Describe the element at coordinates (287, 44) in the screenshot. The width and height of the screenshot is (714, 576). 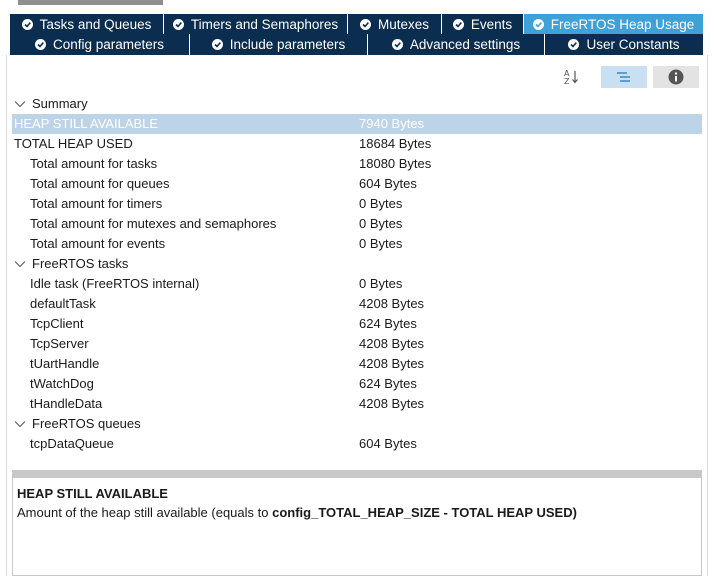
I see `tab-label: Include parameters` at that location.